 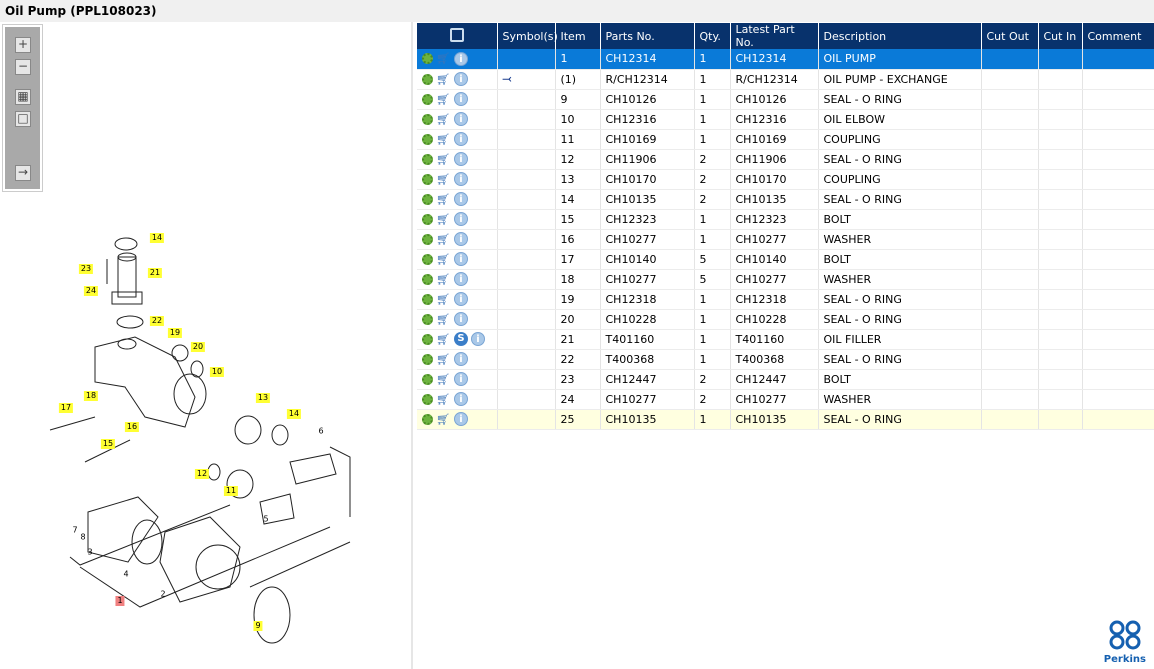 What do you see at coordinates (785, 59) in the screenshot?
I see `table-row: 🛒︎ i 1 CH12314 1 CH12314 OIL PUMP` at bounding box center [785, 59].